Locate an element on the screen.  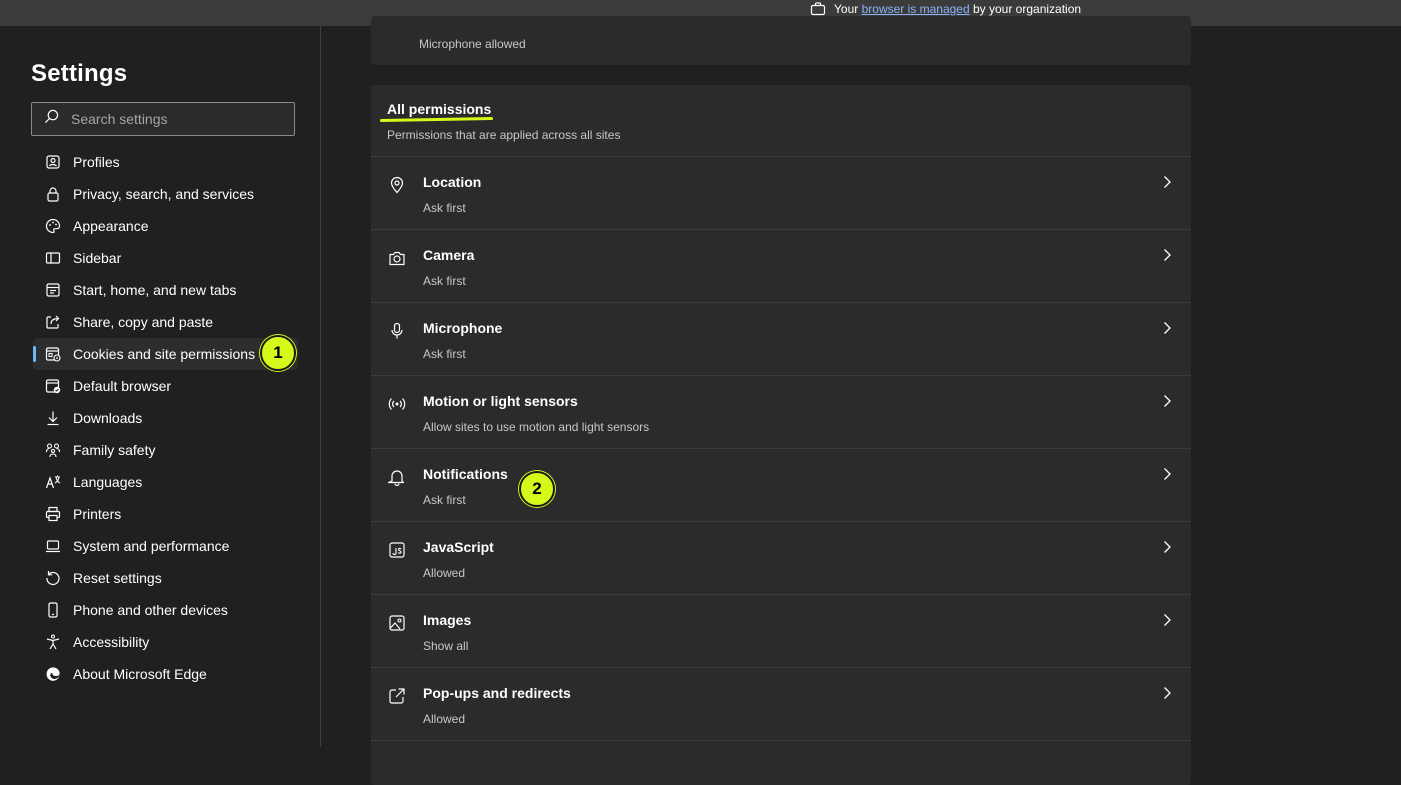
permission-name: Motion or light sensors is located at coordinates (500, 401).